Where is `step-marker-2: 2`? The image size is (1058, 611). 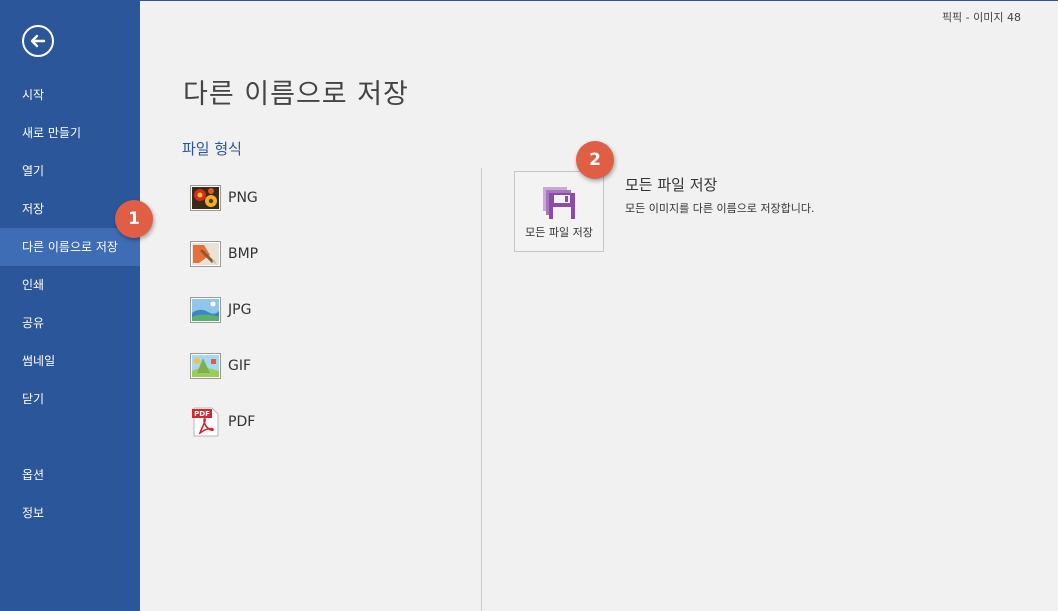
step-marker-2: 2 is located at coordinates (595, 160).